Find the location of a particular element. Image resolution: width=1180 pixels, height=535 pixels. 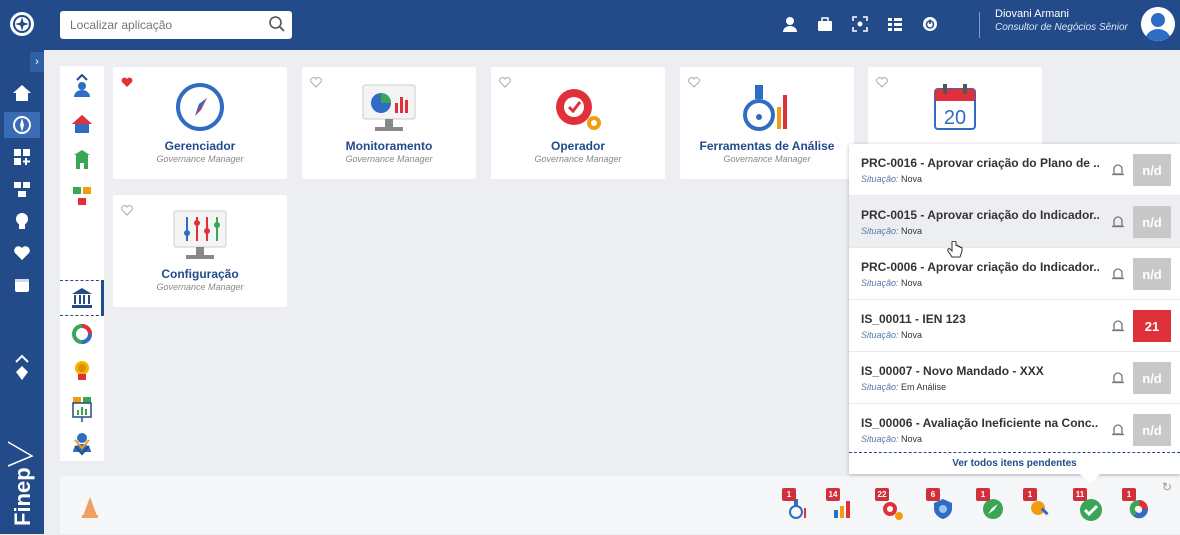

calendar-edit-icon is located at coordinates (22, 285).